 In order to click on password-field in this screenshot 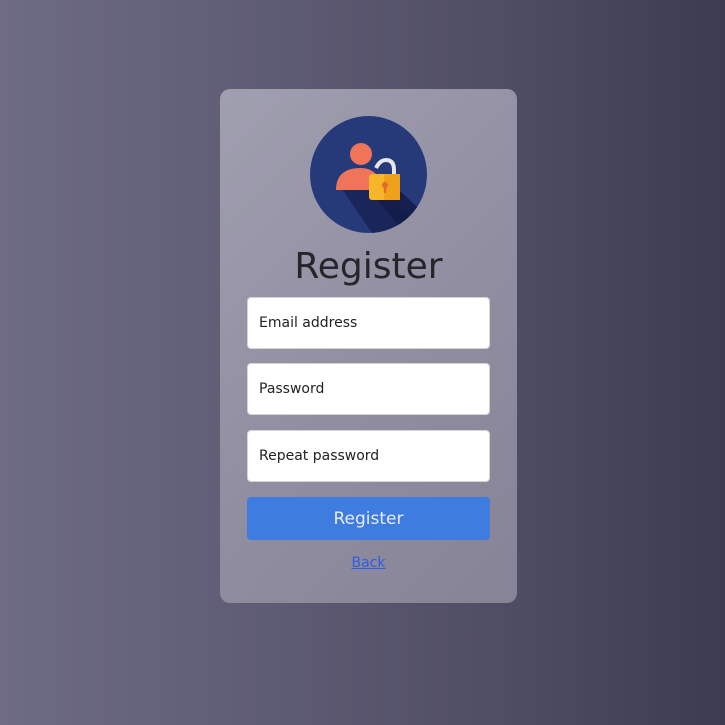, I will do `click(368, 389)`.